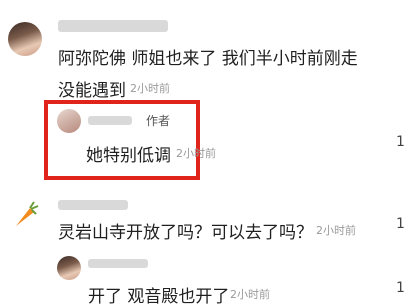 The height and width of the screenshot is (307, 419). Describe the element at coordinates (159, 297) in the screenshot. I see `reply-text: 开了 观音殿也开了` at that location.